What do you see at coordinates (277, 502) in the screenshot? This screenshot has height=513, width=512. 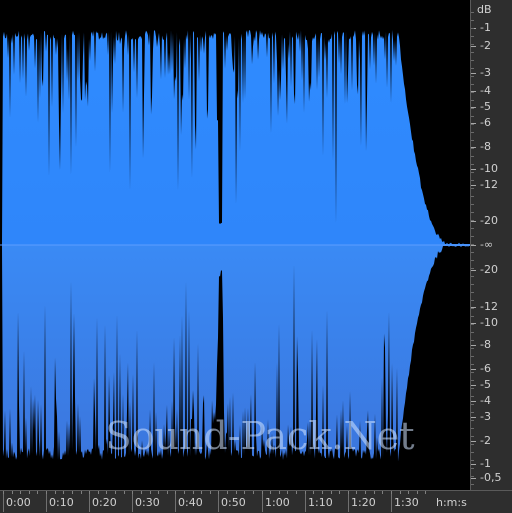 I see `time-tick-label: 1:00` at bounding box center [277, 502].